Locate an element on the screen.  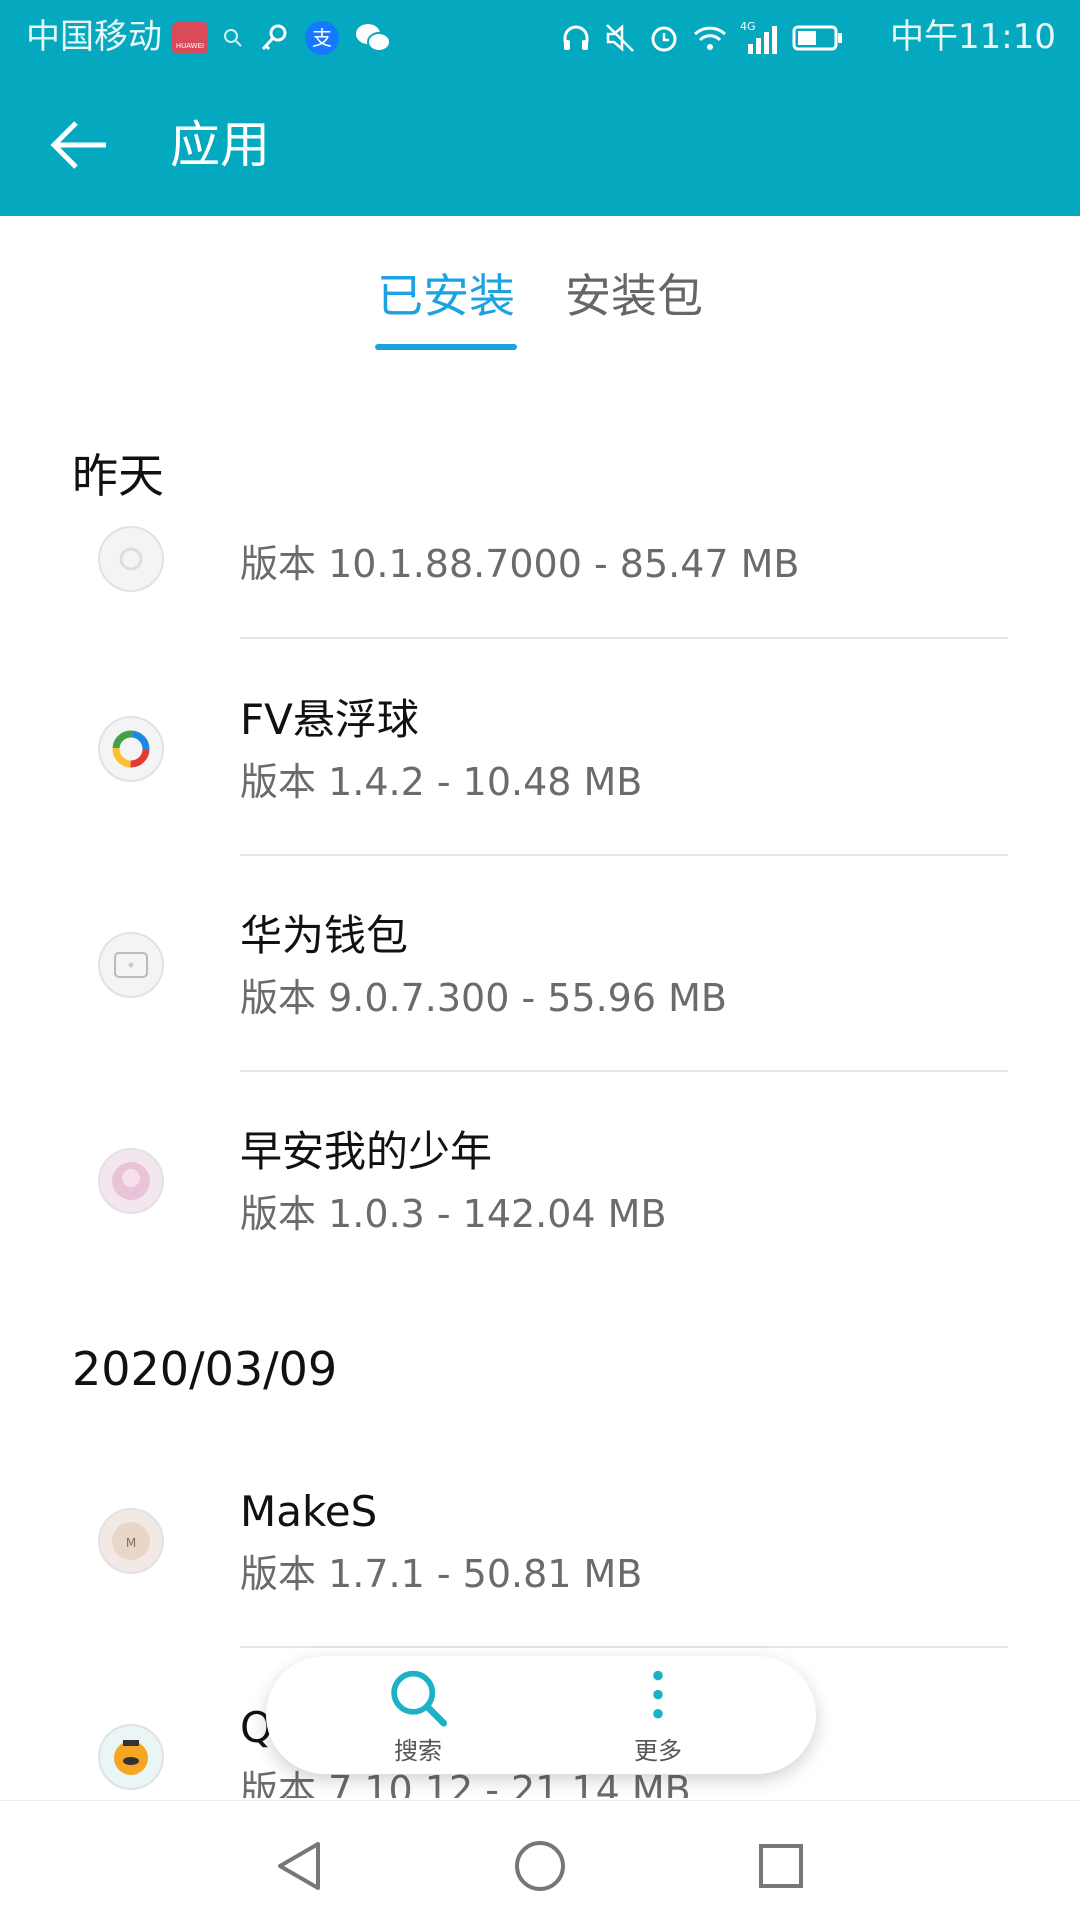
app-version-size: 版本 10.1.88.7000 - 85.47 MB is located at coordinates (520, 564).